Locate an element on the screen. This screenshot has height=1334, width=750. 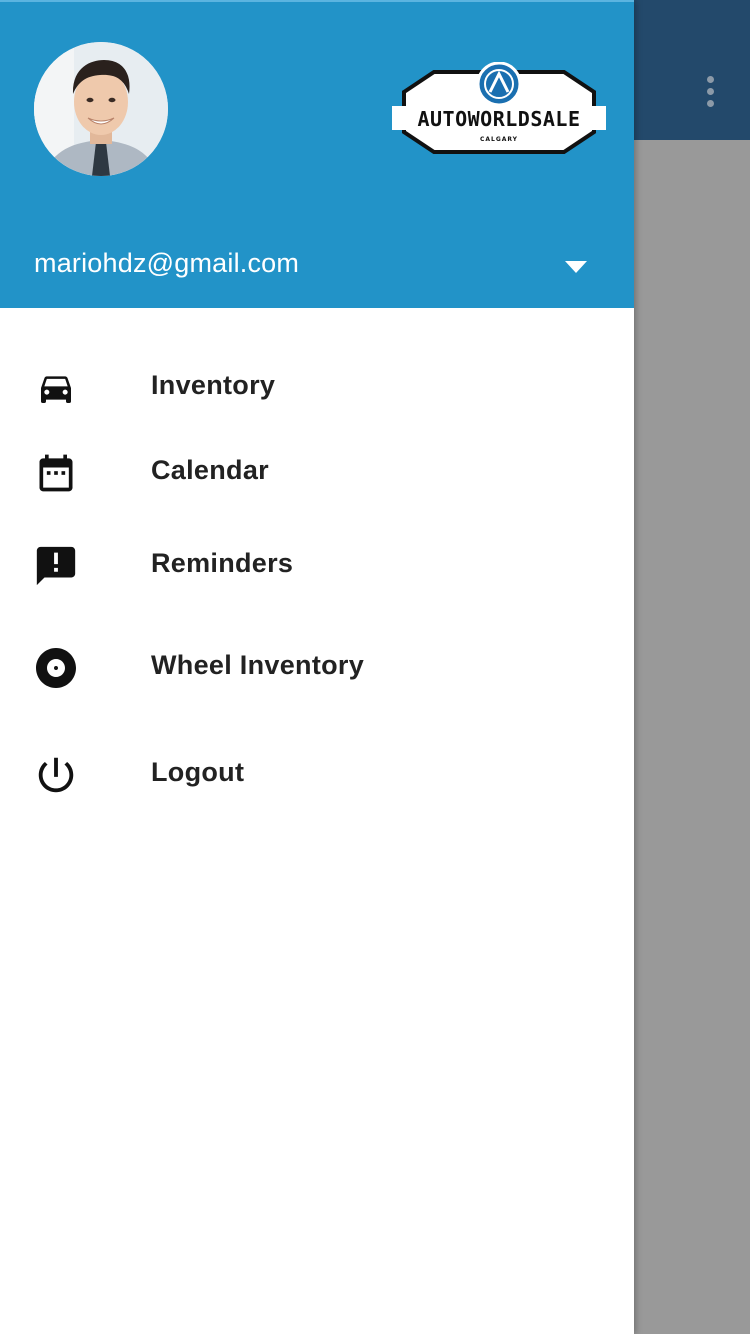
brand-logo: AUTOWORLDSALE CALGARY is located at coordinates (499, 110).